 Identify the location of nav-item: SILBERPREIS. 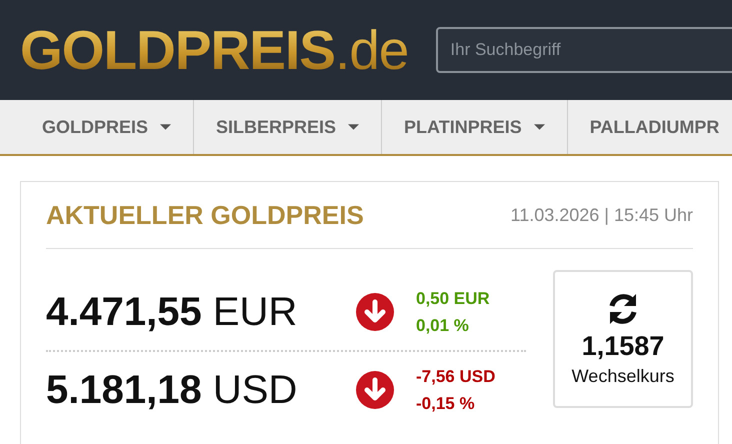
(288, 127).